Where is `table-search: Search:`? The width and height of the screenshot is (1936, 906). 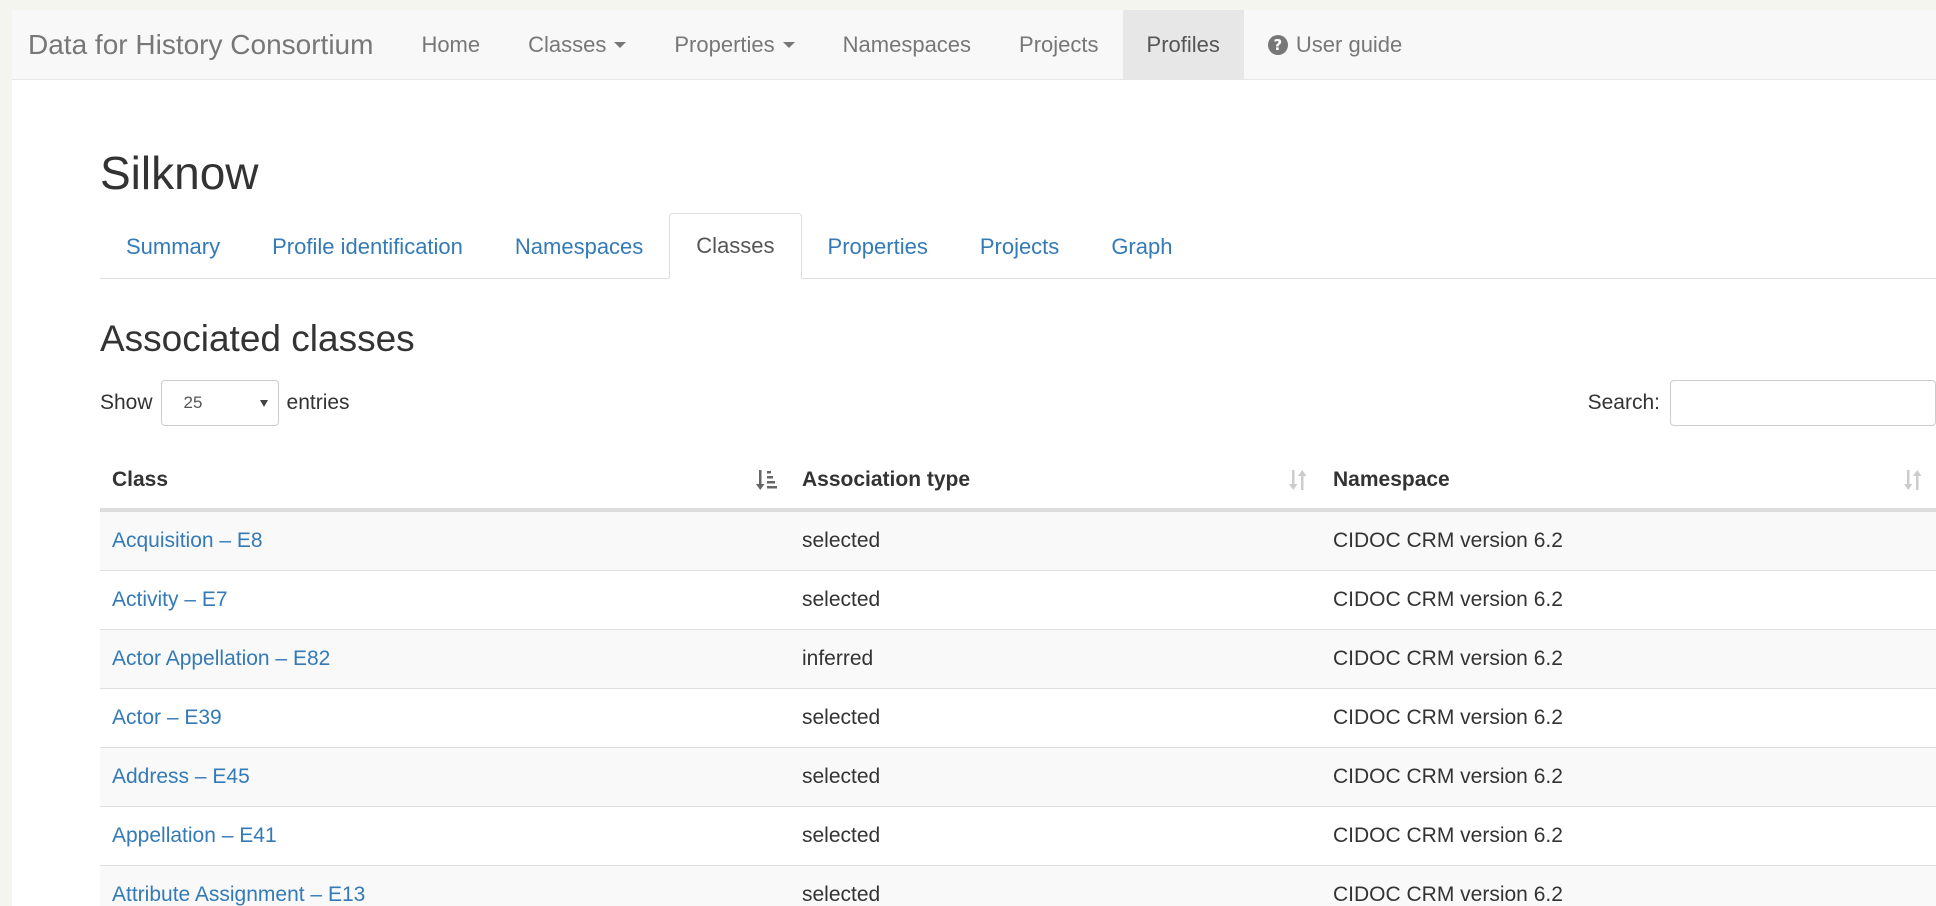 table-search: Search: is located at coordinates (1762, 403).